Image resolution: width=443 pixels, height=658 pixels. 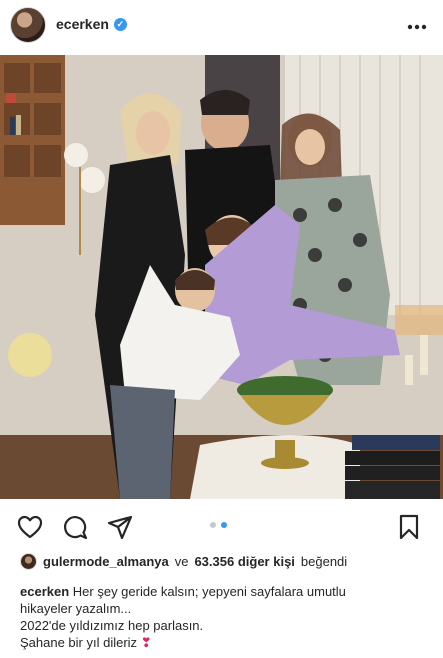 I want to click on username: ecerken, so click(x=82, y=24).